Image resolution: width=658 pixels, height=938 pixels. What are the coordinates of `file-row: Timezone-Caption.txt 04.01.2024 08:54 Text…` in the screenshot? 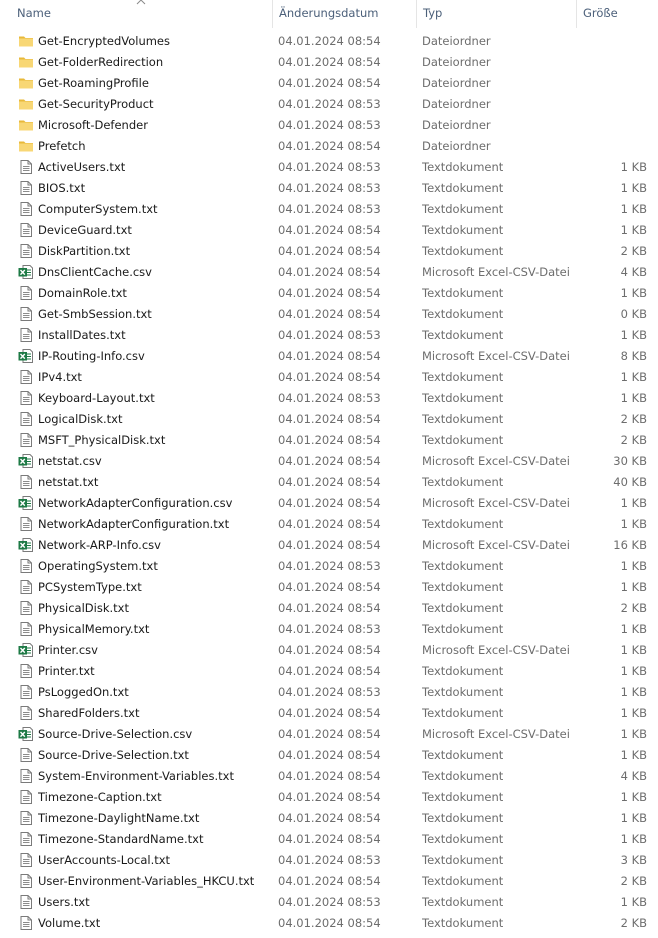 It's located at (329, 797).